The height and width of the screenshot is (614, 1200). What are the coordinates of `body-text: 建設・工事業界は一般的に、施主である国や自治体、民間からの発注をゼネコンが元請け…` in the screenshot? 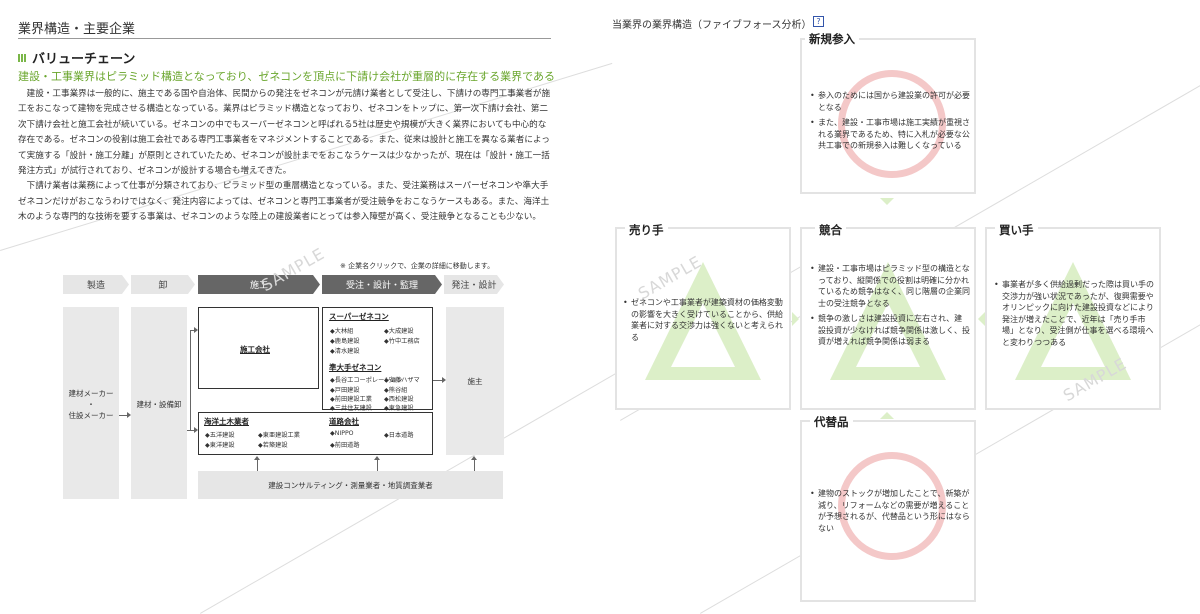 It's located at (285, 156).